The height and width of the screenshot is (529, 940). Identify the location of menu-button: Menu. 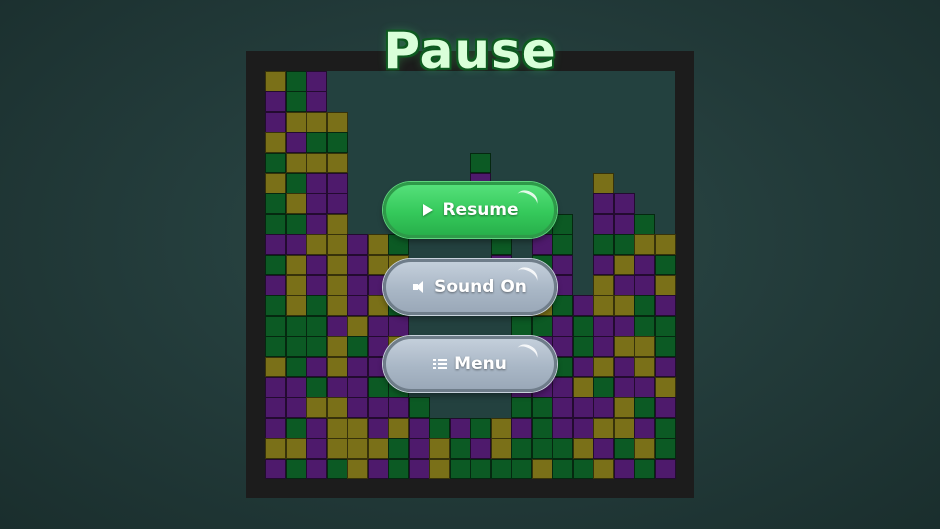
(470, 364).